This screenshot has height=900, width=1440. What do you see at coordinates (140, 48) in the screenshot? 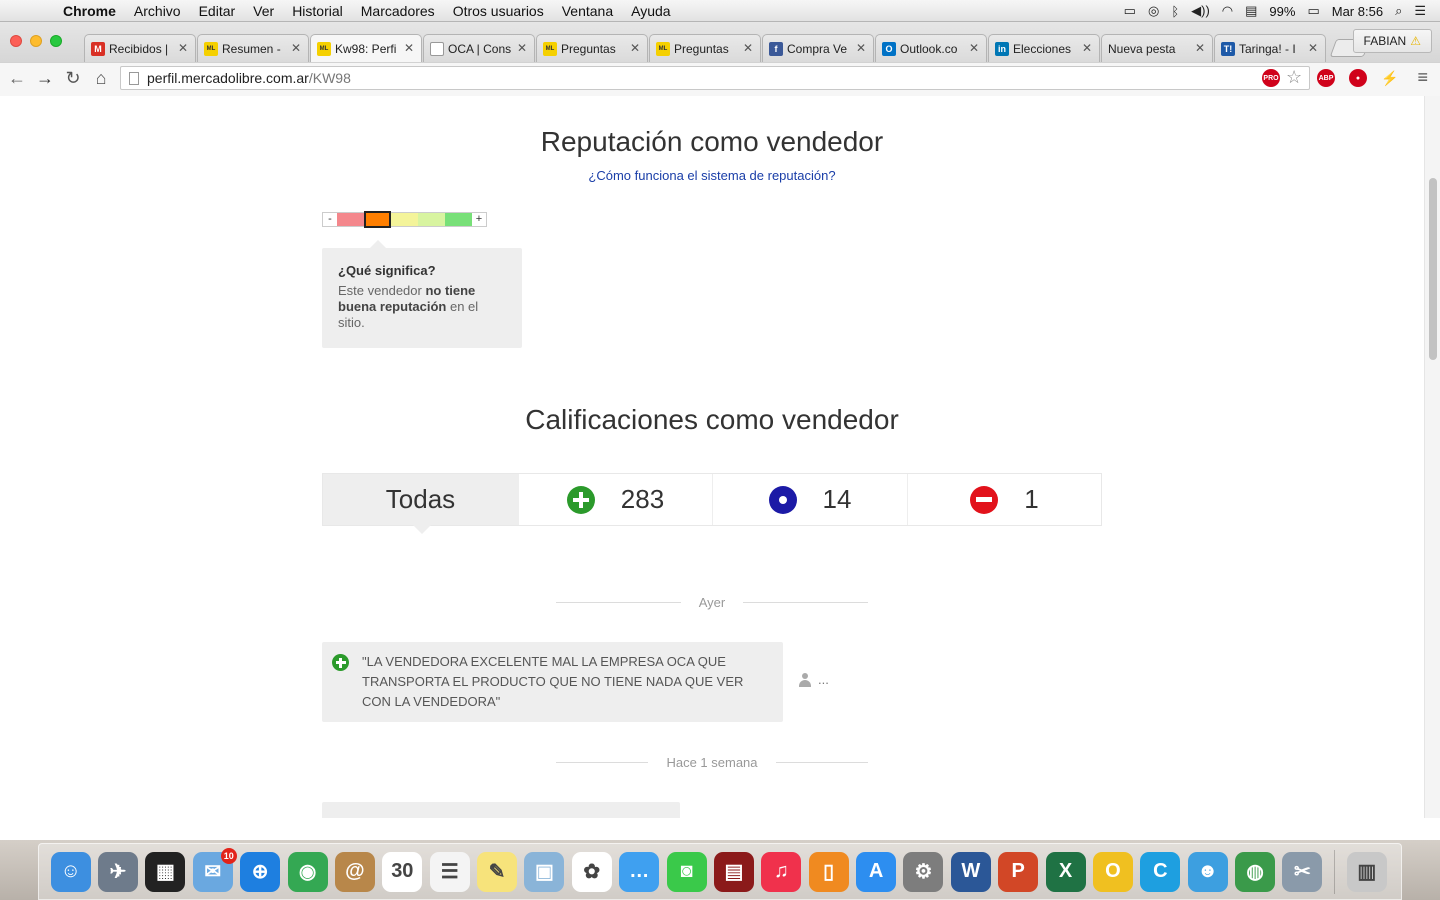
I see `browser-tab: M Recibidos | ✕` at bounding box center [140, 48].